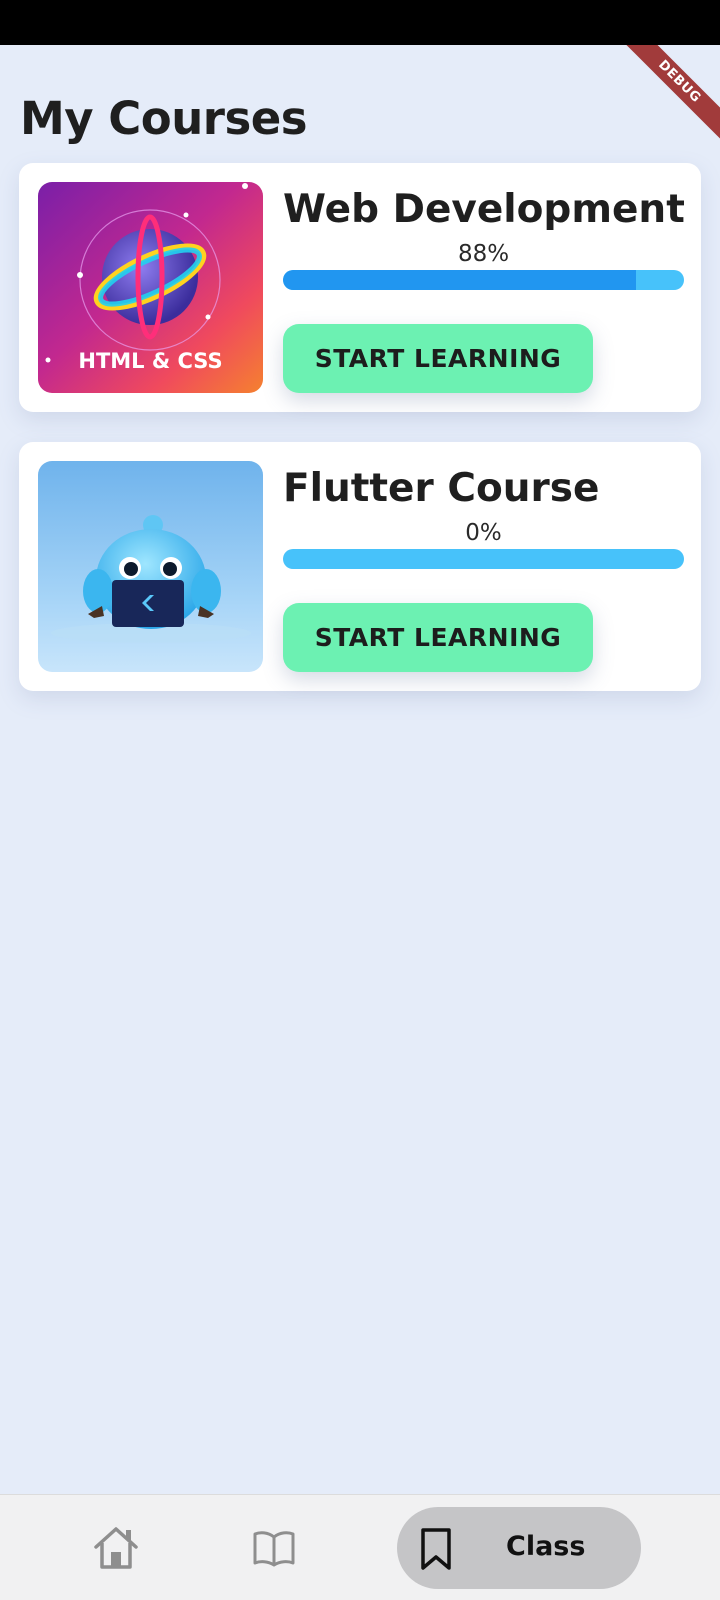 The height and width of the screenshot is (1600, 720). Describe the element at coordinates (484, 209) in the screenshot. I see `course-title: Web Development` at that location.